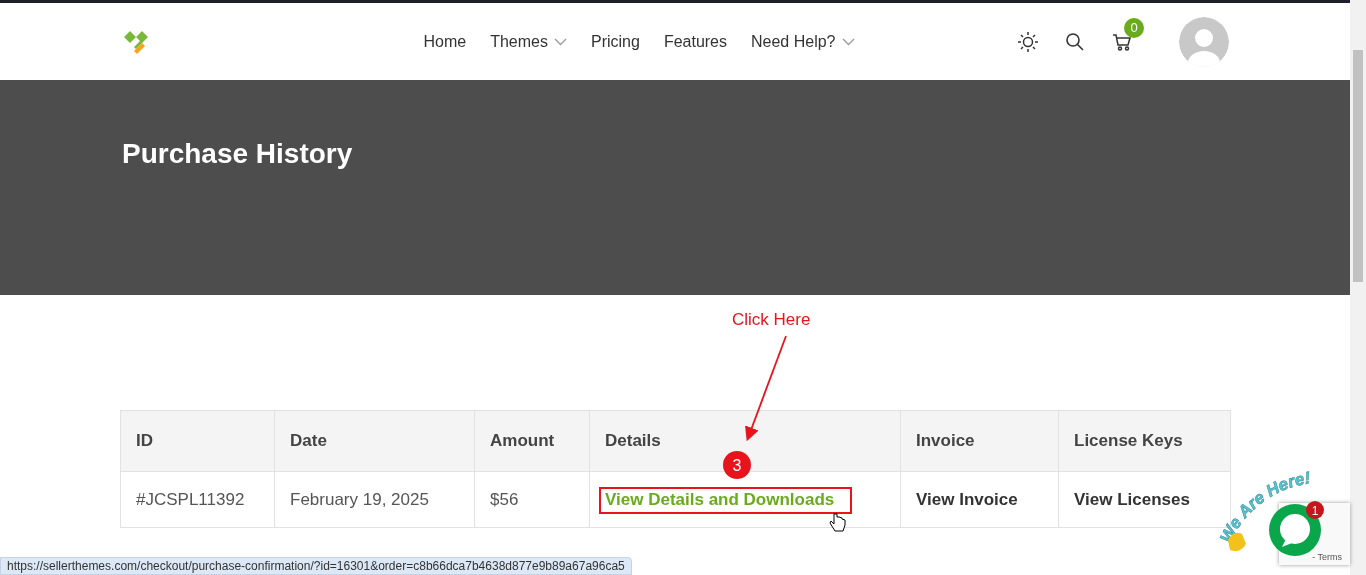  What do you see at coordinates (136, 41) in the screenshot?
I see `logo-icon` at bounding box center [136, 41].